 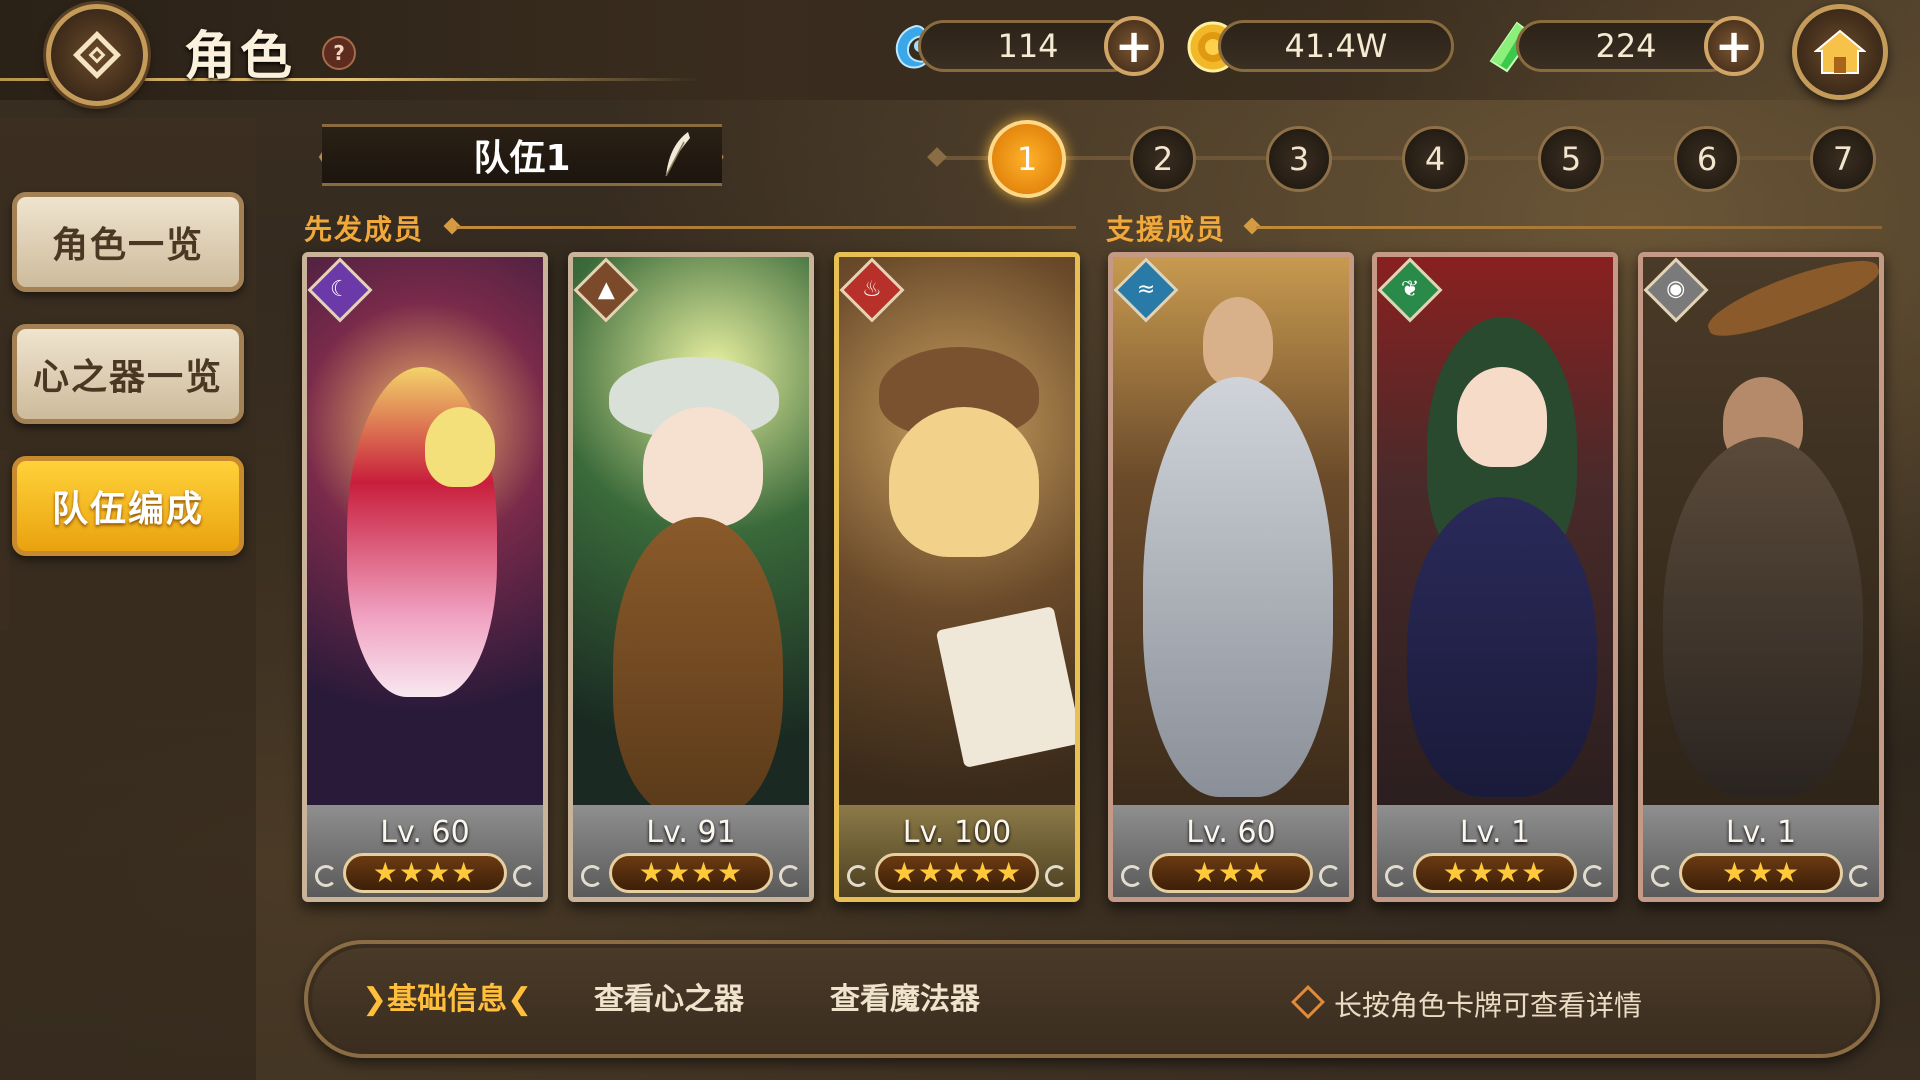 I want to click on add-gem-button: +, so click(x=1734, y=46).